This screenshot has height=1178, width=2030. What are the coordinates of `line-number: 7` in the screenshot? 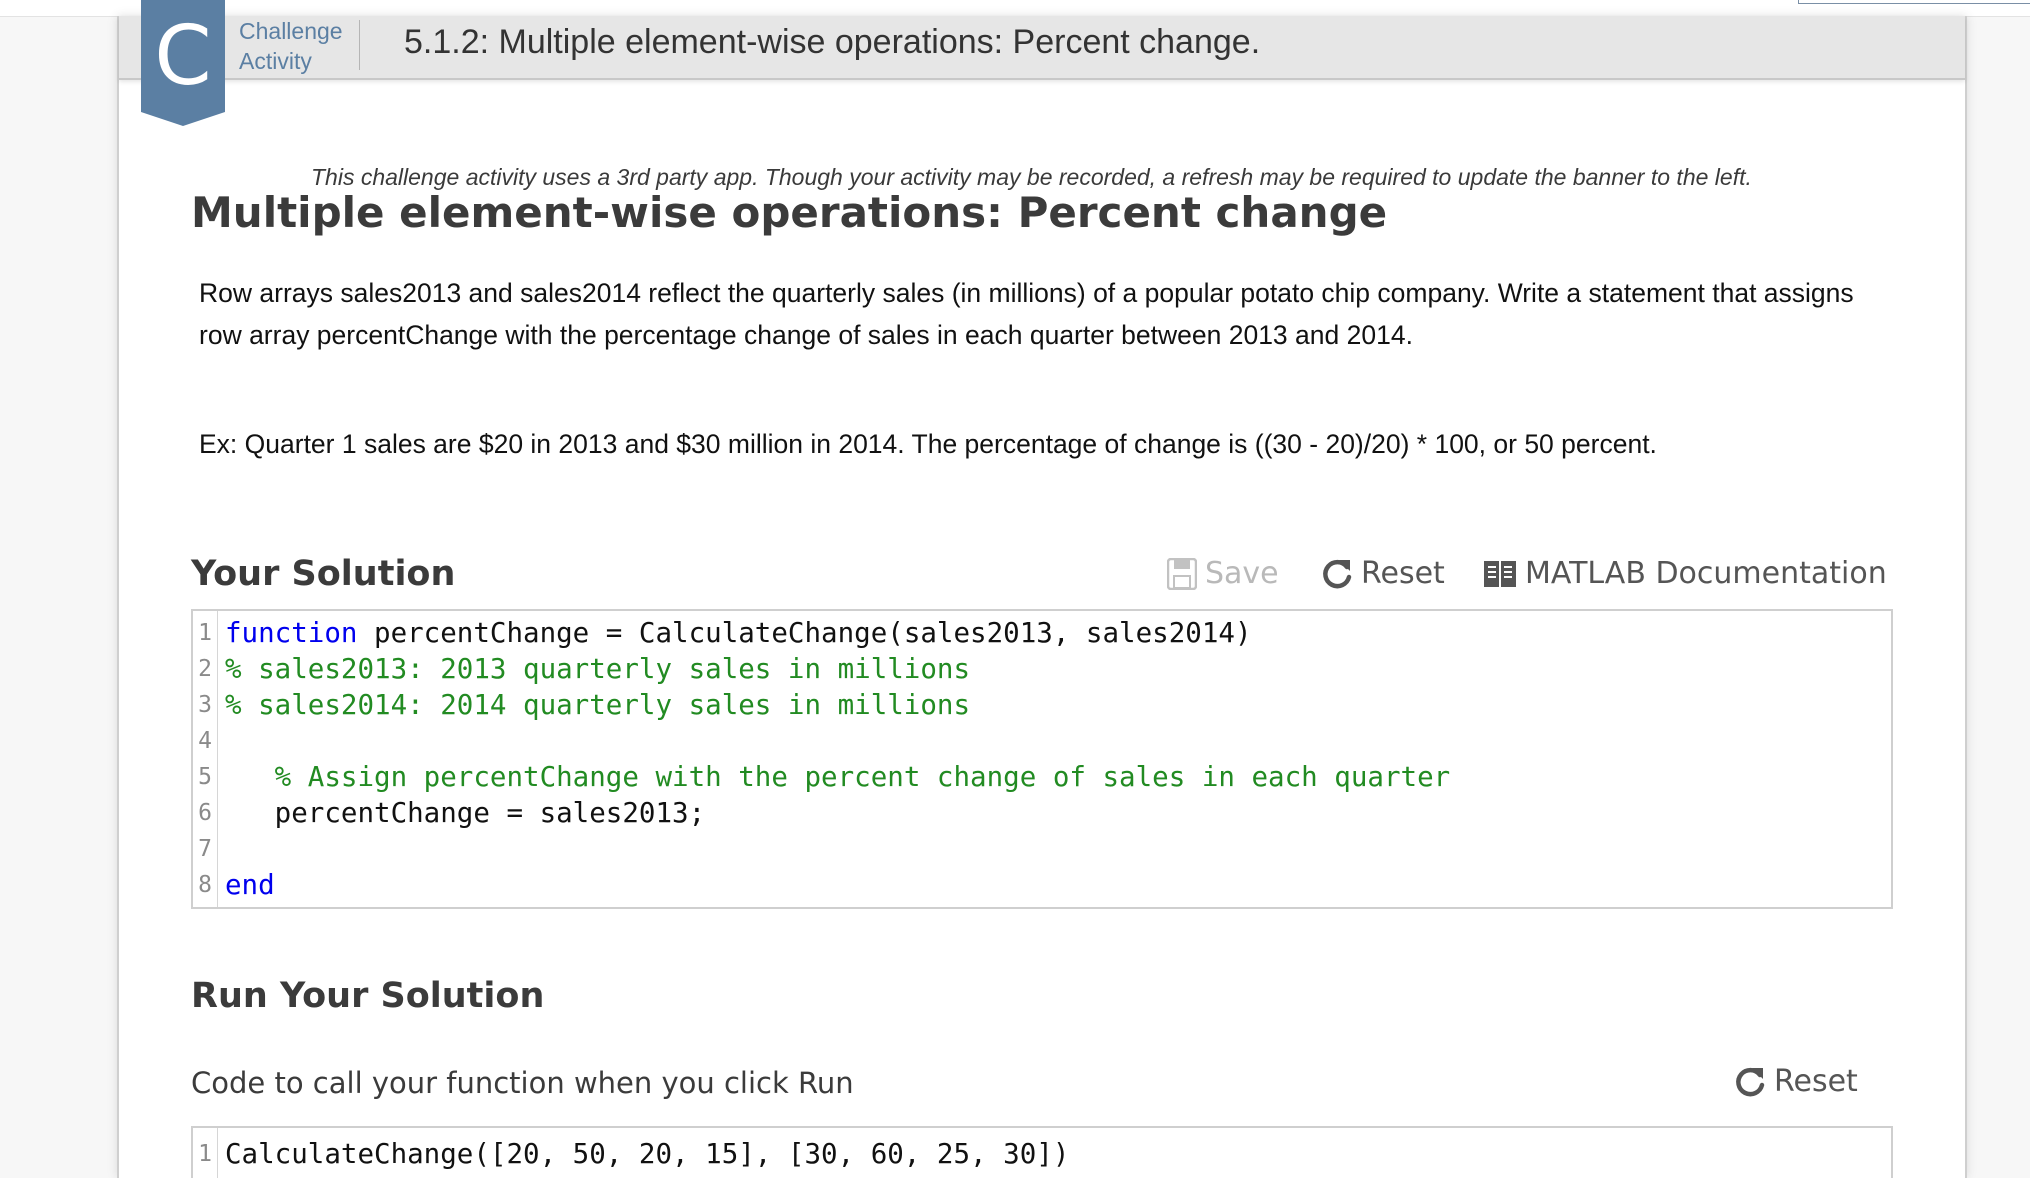 It's located at (205, 849).